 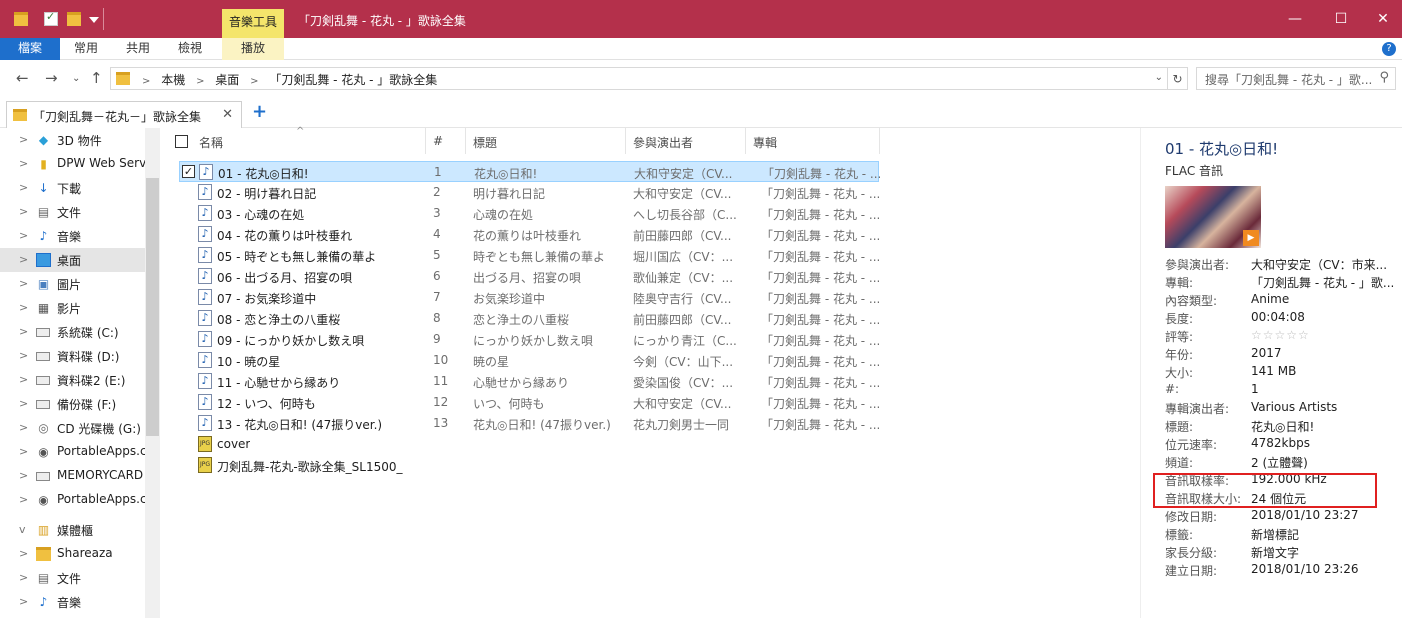 I want to click on properties-icon, so click(x=51, y=18).